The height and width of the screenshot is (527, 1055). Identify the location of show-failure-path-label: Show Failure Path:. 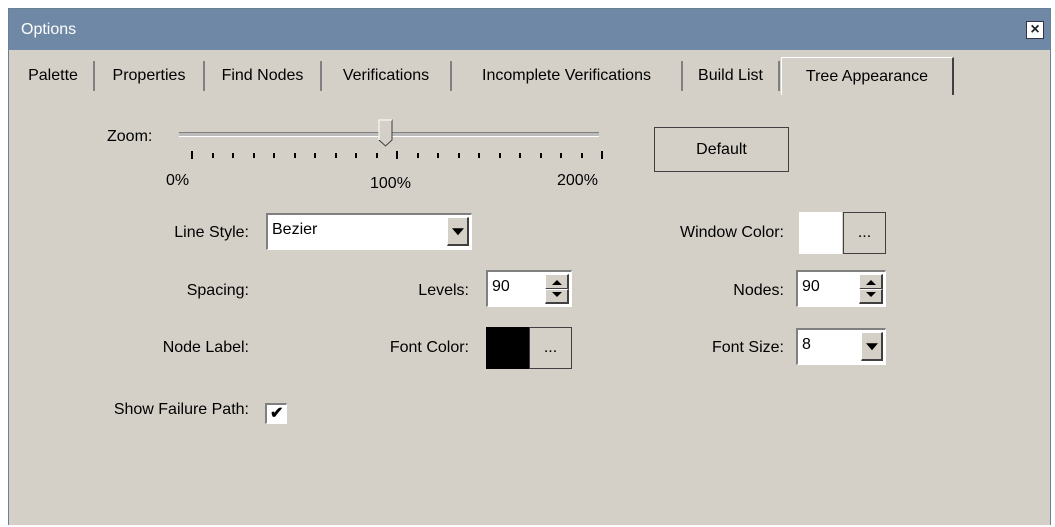
(181, 409).